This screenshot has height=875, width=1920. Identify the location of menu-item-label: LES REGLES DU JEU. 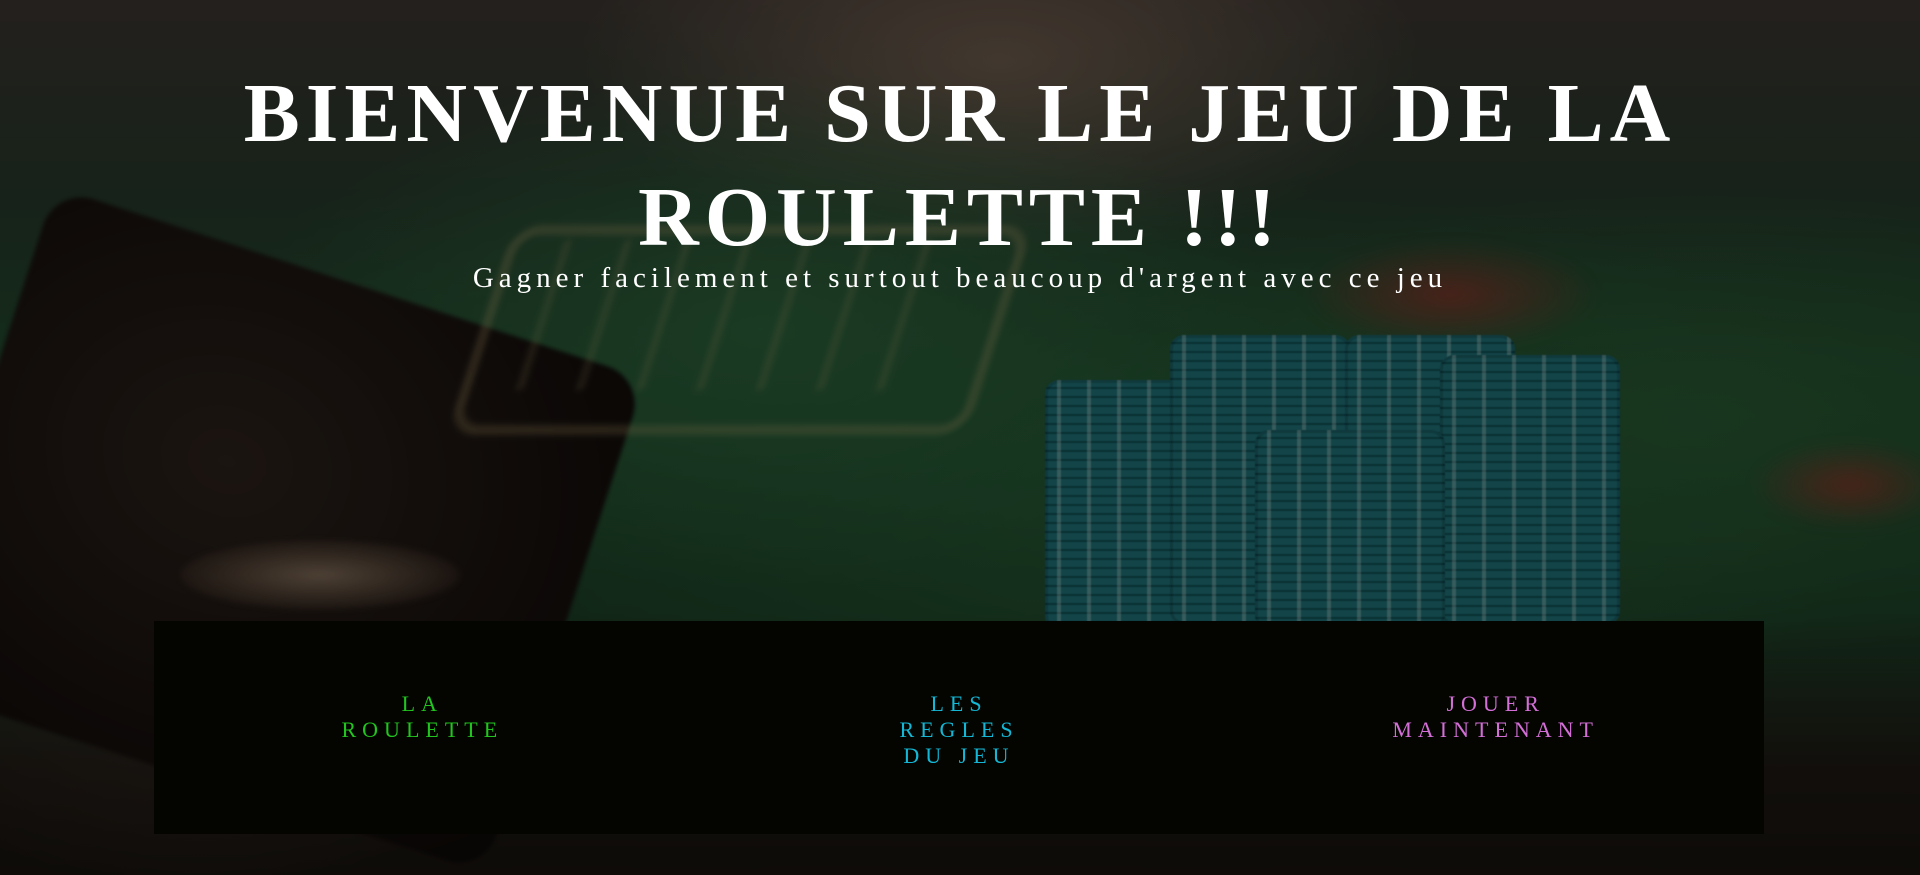
(959, 729).